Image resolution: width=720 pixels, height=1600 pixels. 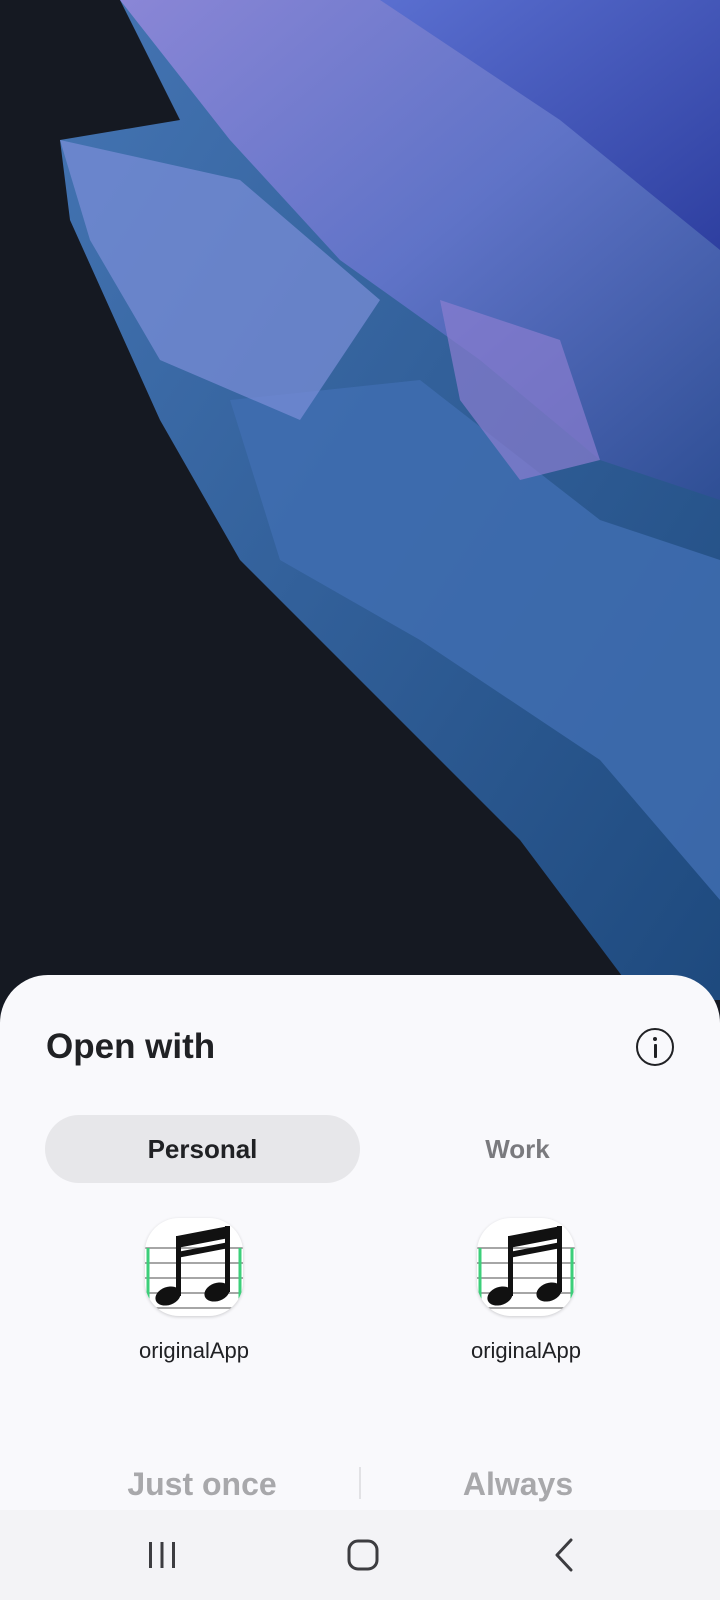 What do you see at coordinates (655, 1047) in the screenshot?
I see `info-icon` at bounding box center [655, 1047].